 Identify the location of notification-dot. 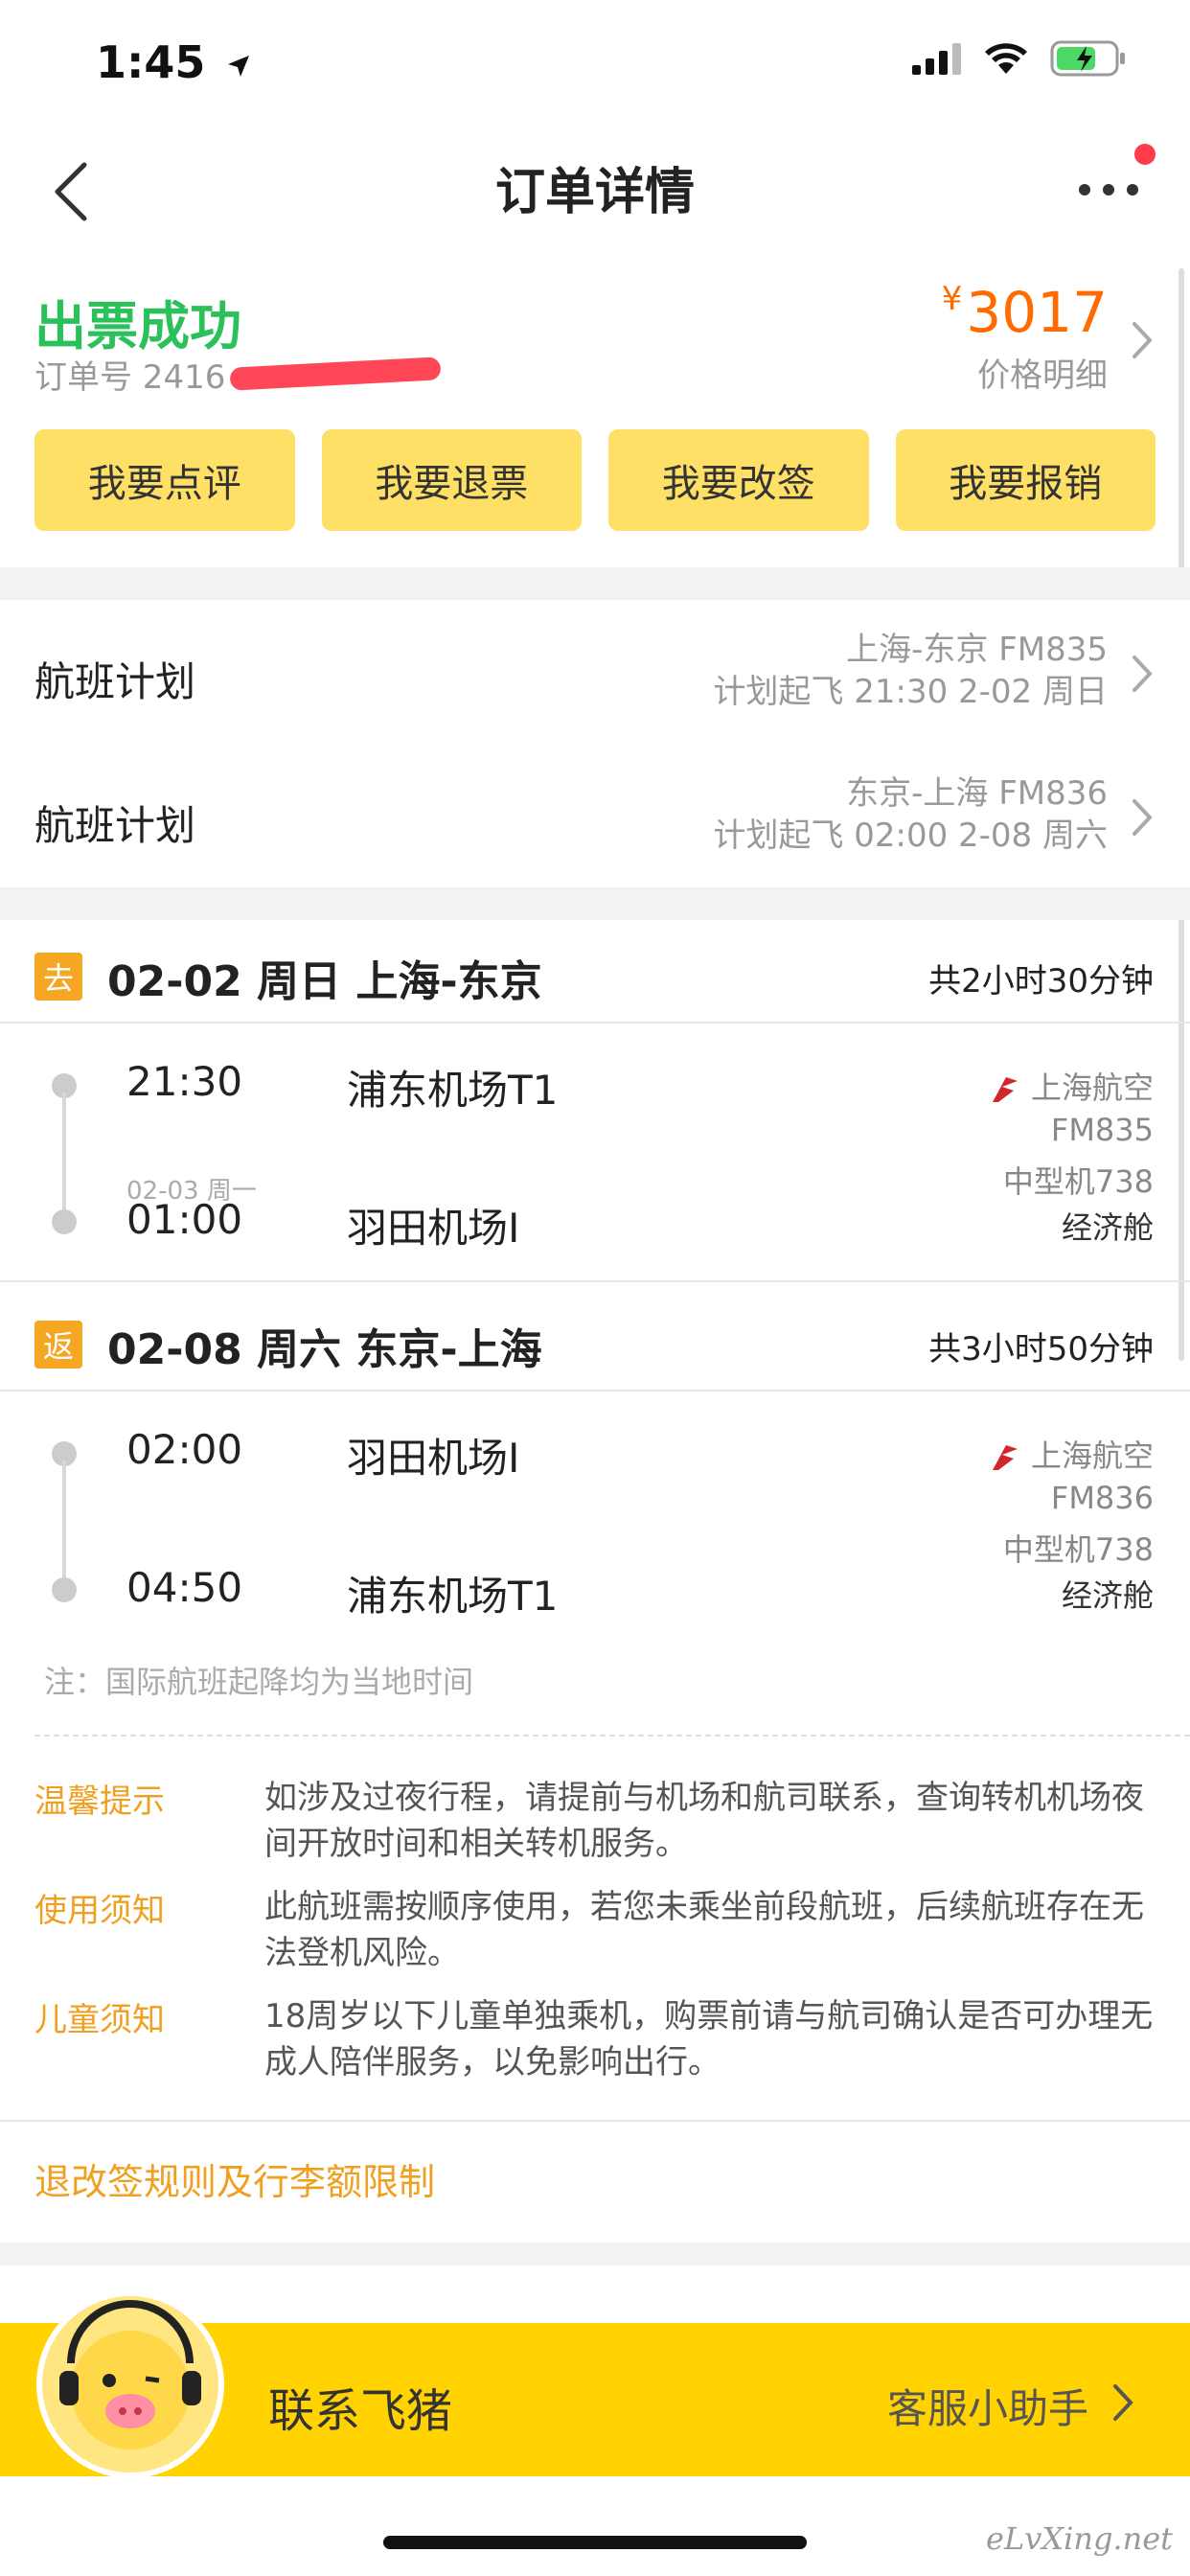
(1145, 154).